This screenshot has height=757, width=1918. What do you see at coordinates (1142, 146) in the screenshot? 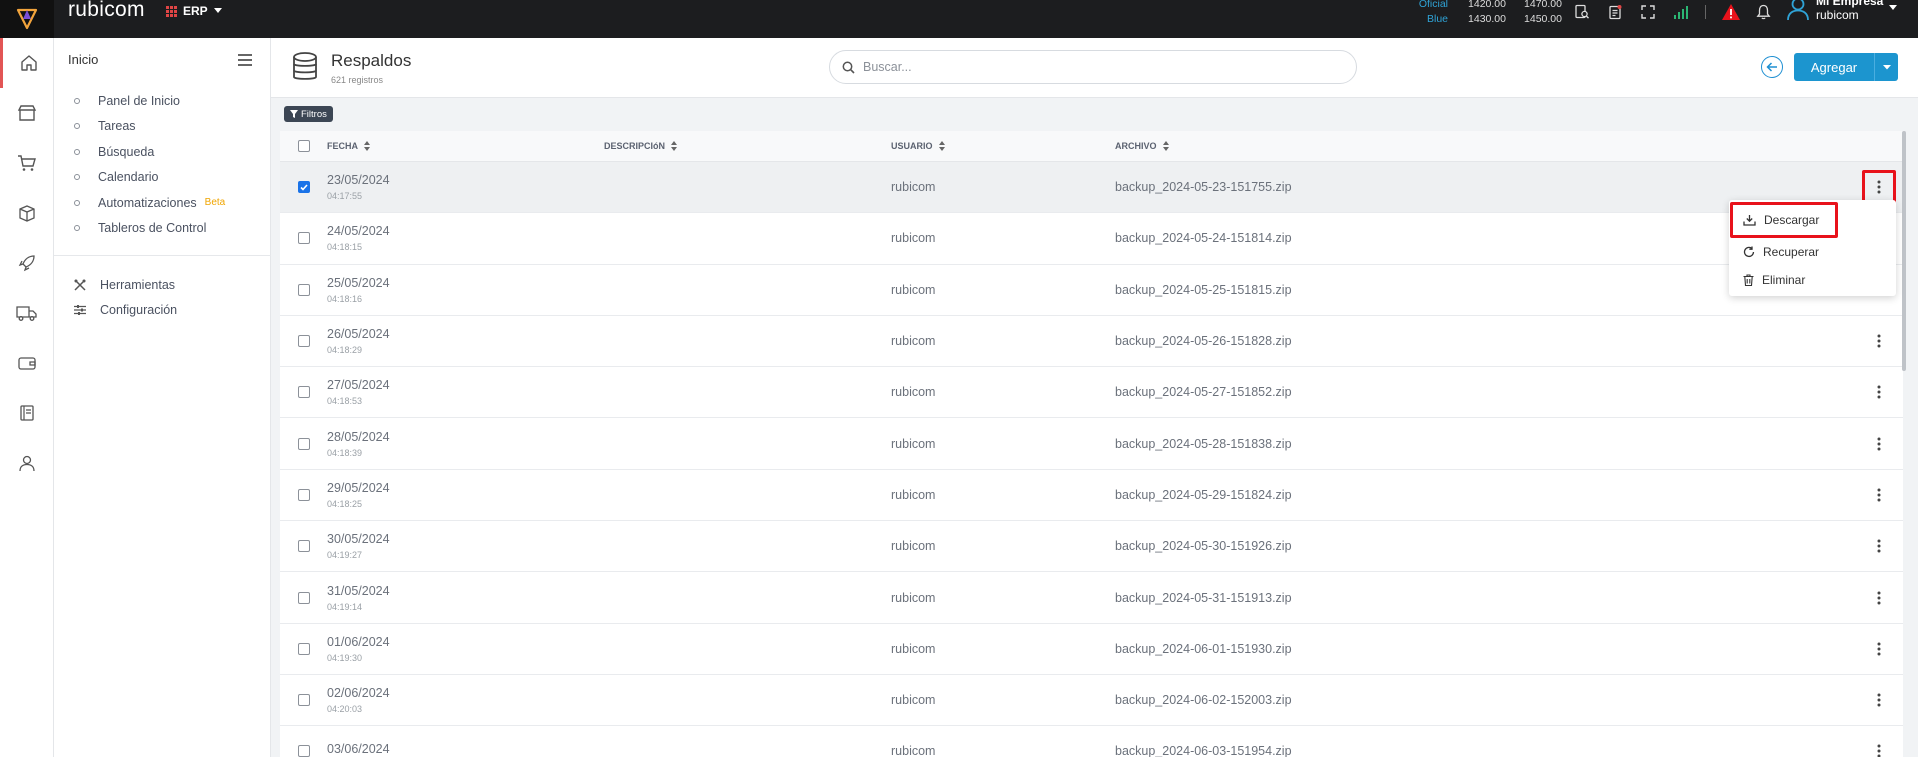
I see `column-archivo: ARCHIVO` at bounding box center [1142, 146].